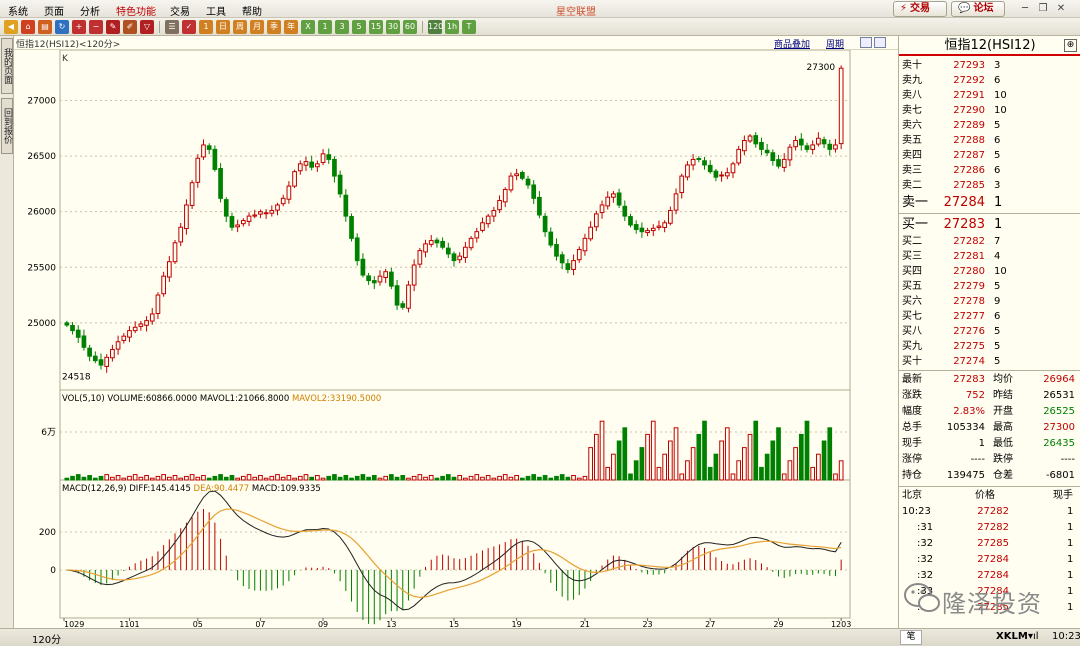  Describe the element at coordinates (989, 271) in the screenshot. I see `bid-row: 买四 27280 10` at that location.